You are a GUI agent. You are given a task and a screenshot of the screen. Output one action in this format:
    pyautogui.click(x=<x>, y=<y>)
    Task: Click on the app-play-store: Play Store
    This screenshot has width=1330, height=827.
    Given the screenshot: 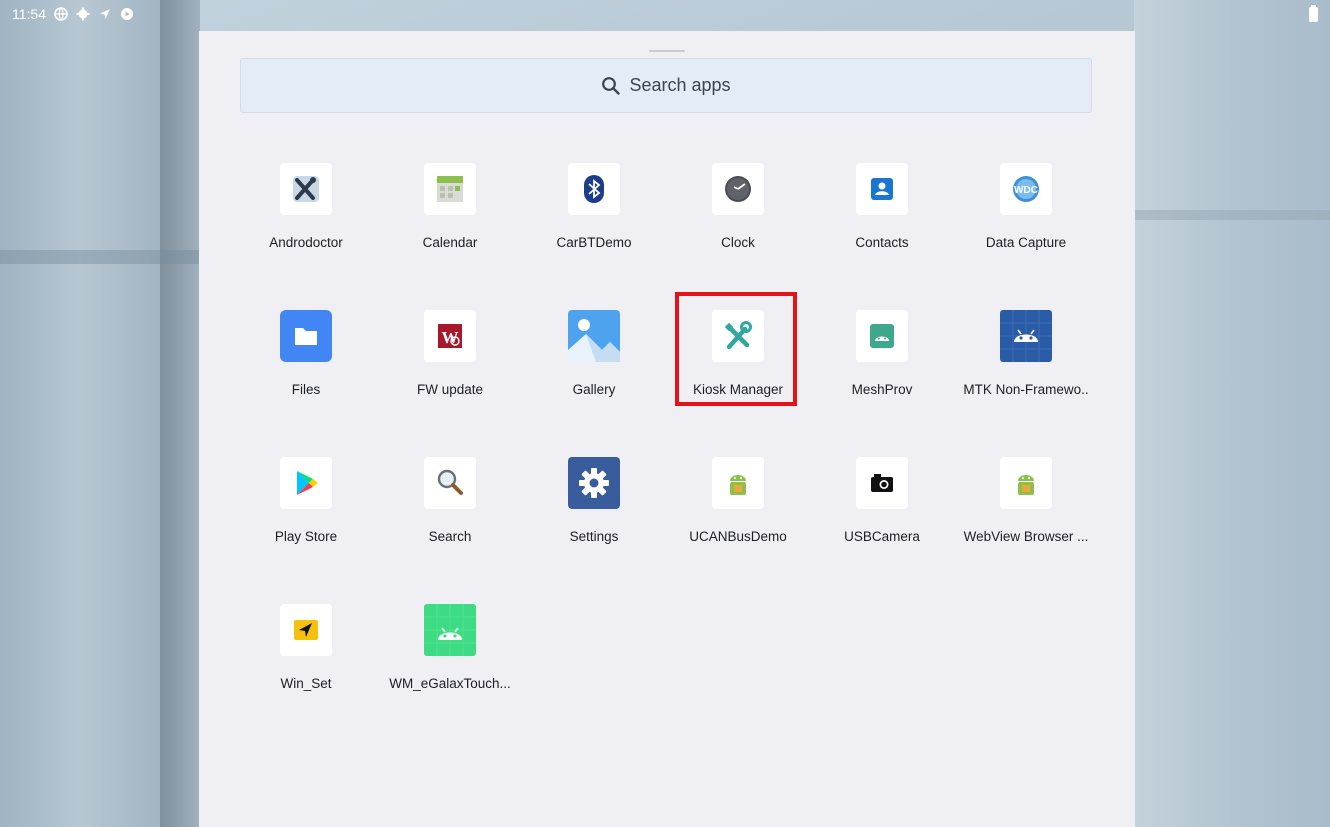 What is the action you would take?
    pyautogui.click(x=306, y=510)
    